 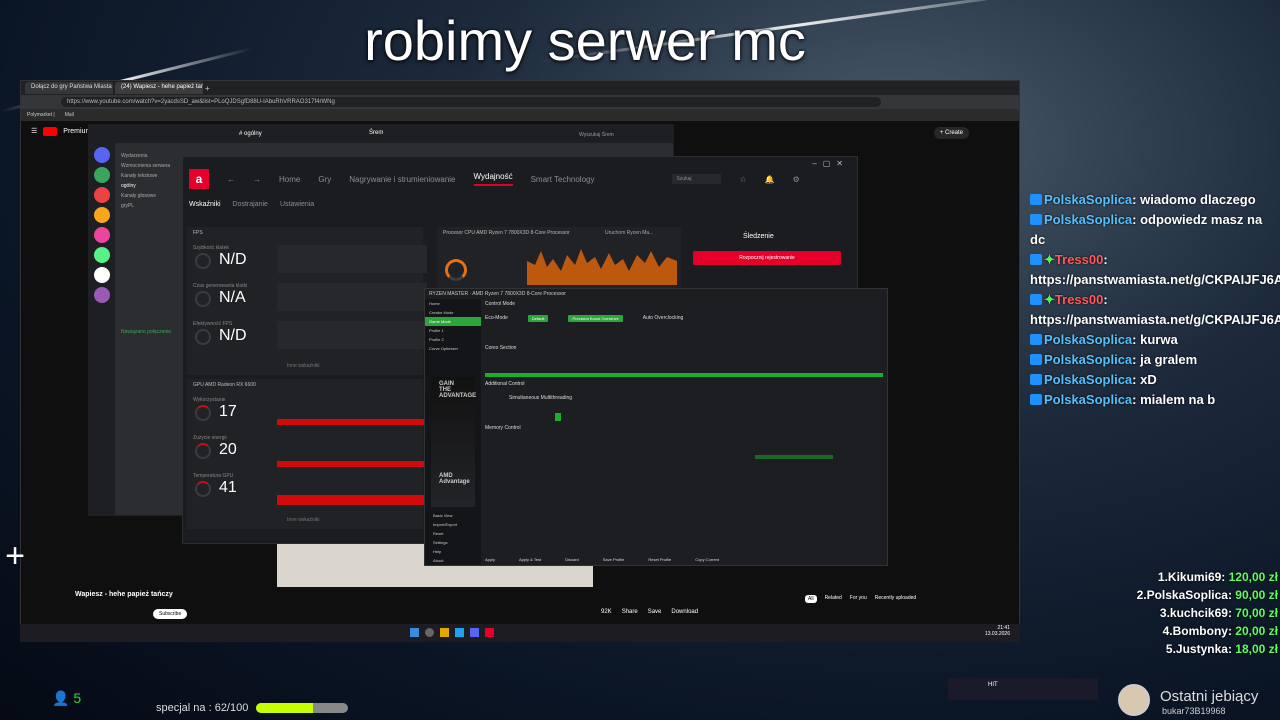 What do you see at coordinates (297, 208) in the screenshot?
I see `tab-settings: Ustawienia` at bounding box center [297, 208].